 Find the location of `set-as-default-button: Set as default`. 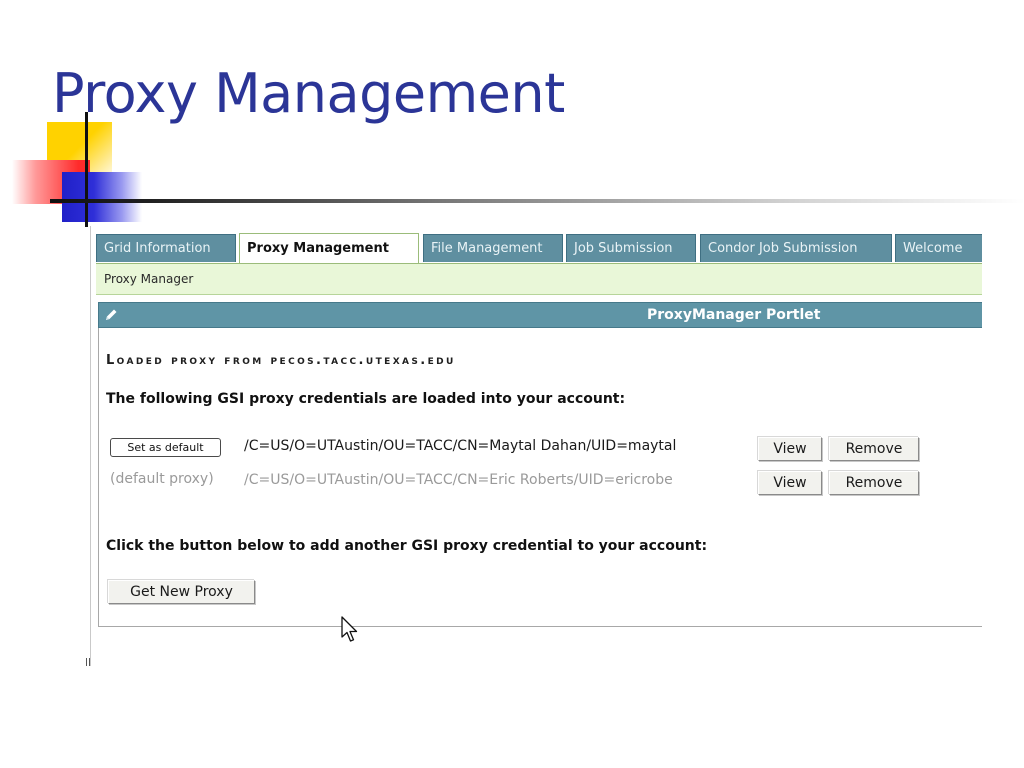

set-as-default-button: Set as default is located at coordinates (165, 447).